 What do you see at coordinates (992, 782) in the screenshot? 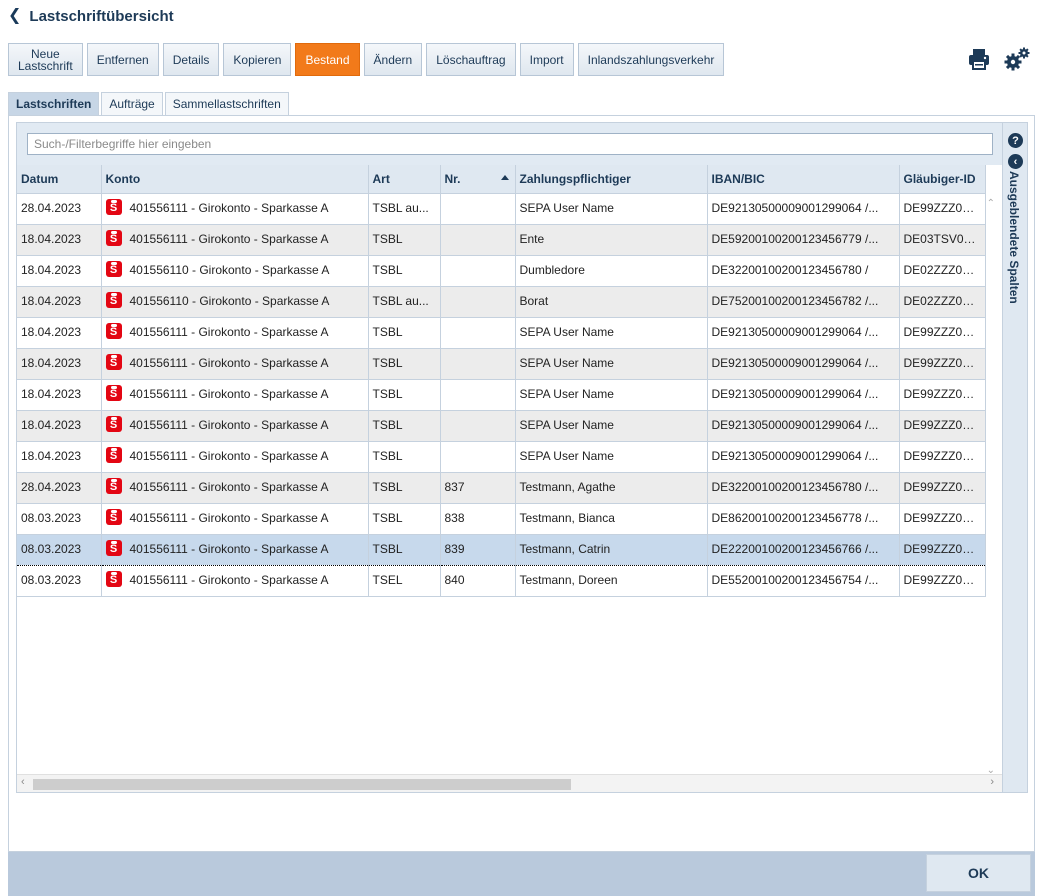
I see `scroll-right-icon: ›` at bounding box center [992, 782].